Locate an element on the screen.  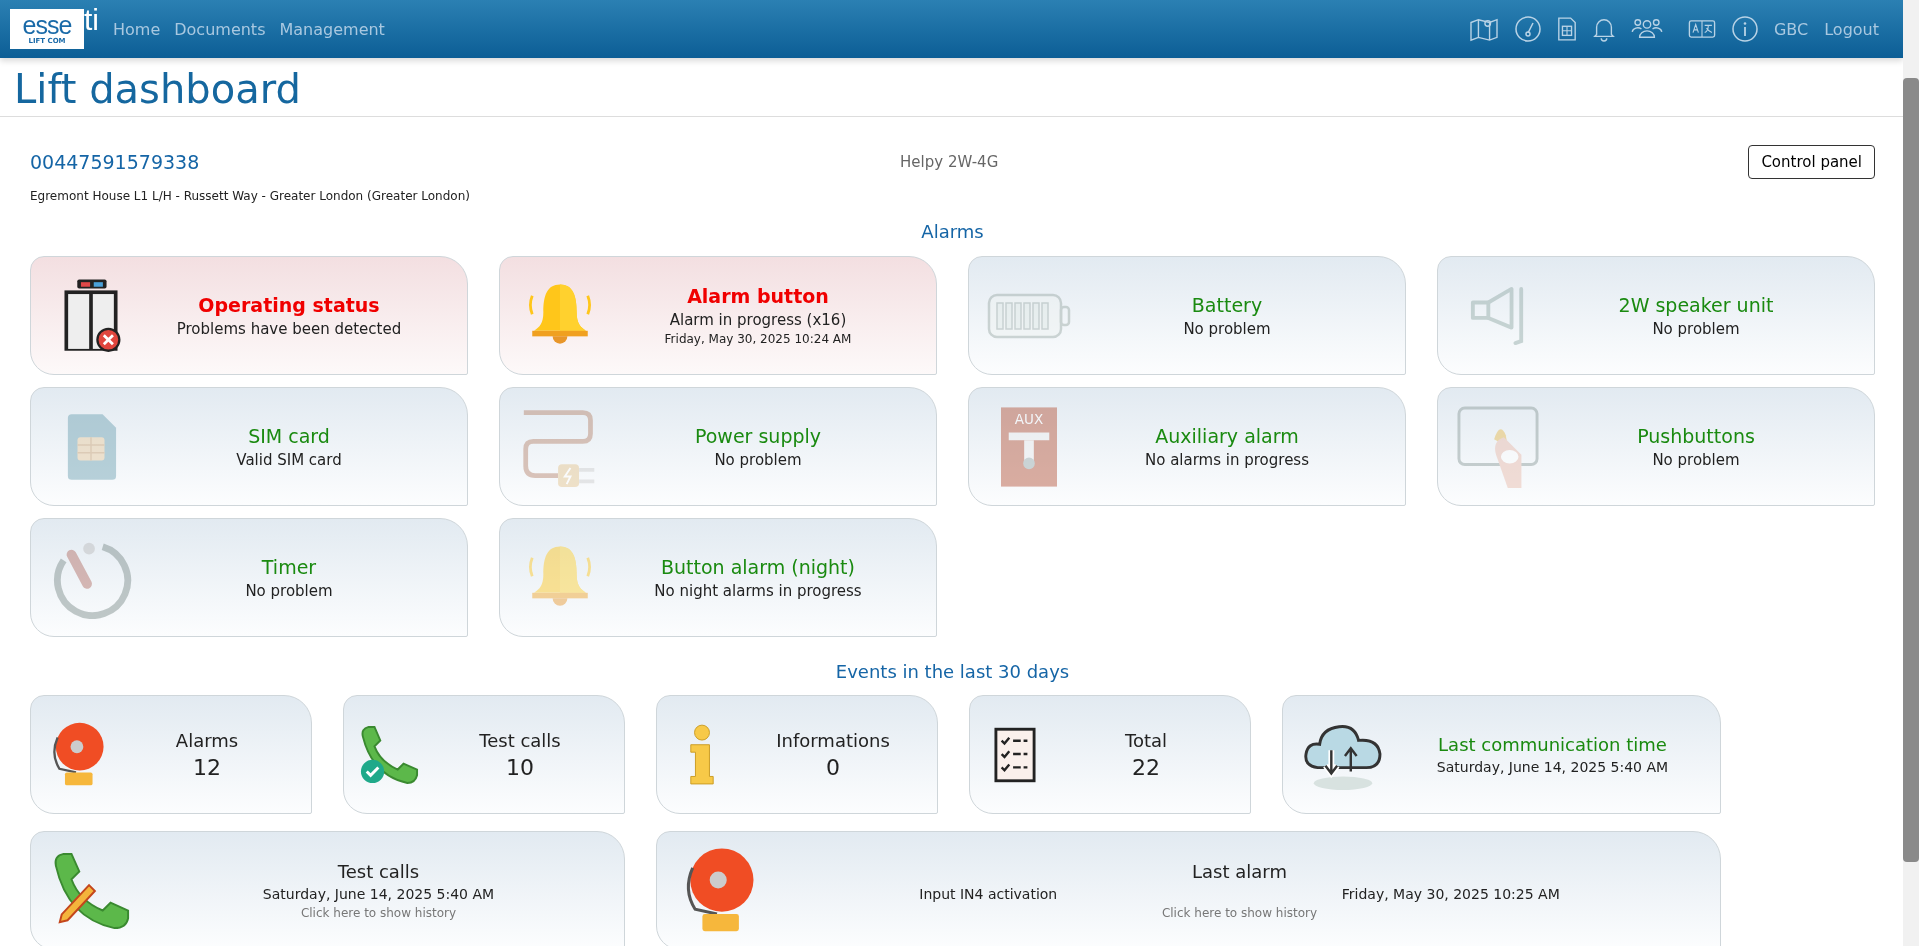
event-label: Total is located at coordinates (1145, 740).